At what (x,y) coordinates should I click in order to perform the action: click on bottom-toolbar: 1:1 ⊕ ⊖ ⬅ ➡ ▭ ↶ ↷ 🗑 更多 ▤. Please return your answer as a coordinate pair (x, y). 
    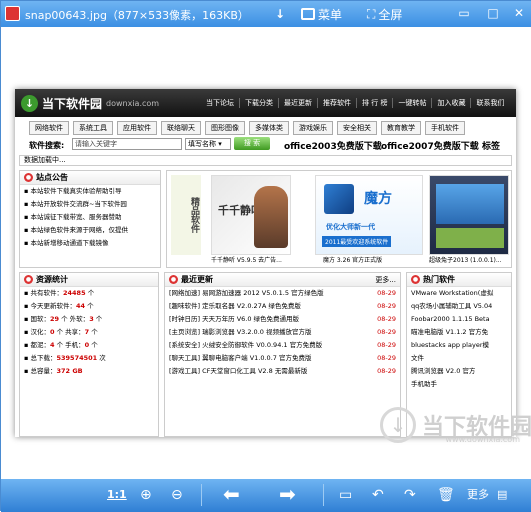
    Looking at the image, I should click on (266, 495).